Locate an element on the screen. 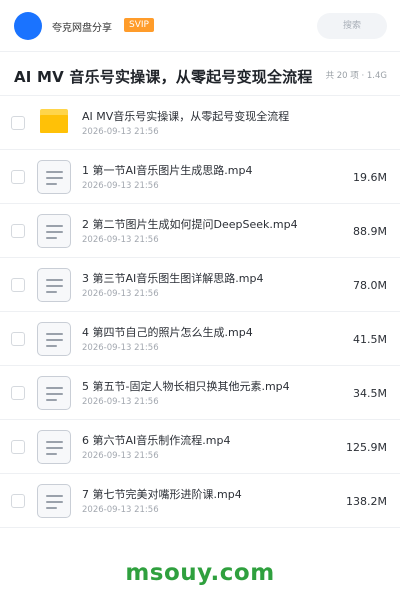  item-size: 88.9M is located at coordinates (370, 231).